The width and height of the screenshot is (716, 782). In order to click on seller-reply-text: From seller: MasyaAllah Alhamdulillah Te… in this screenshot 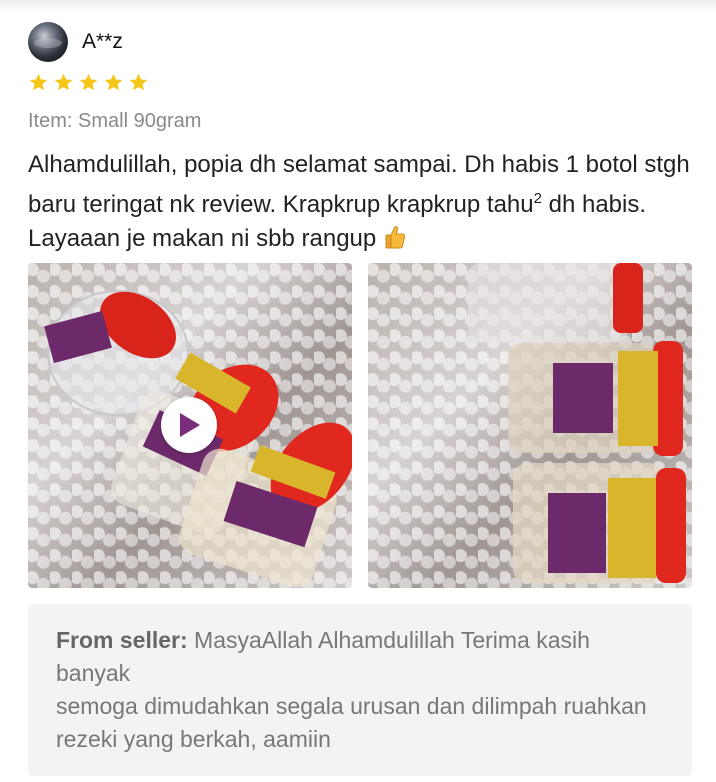, I will do `click(360, 690)`.